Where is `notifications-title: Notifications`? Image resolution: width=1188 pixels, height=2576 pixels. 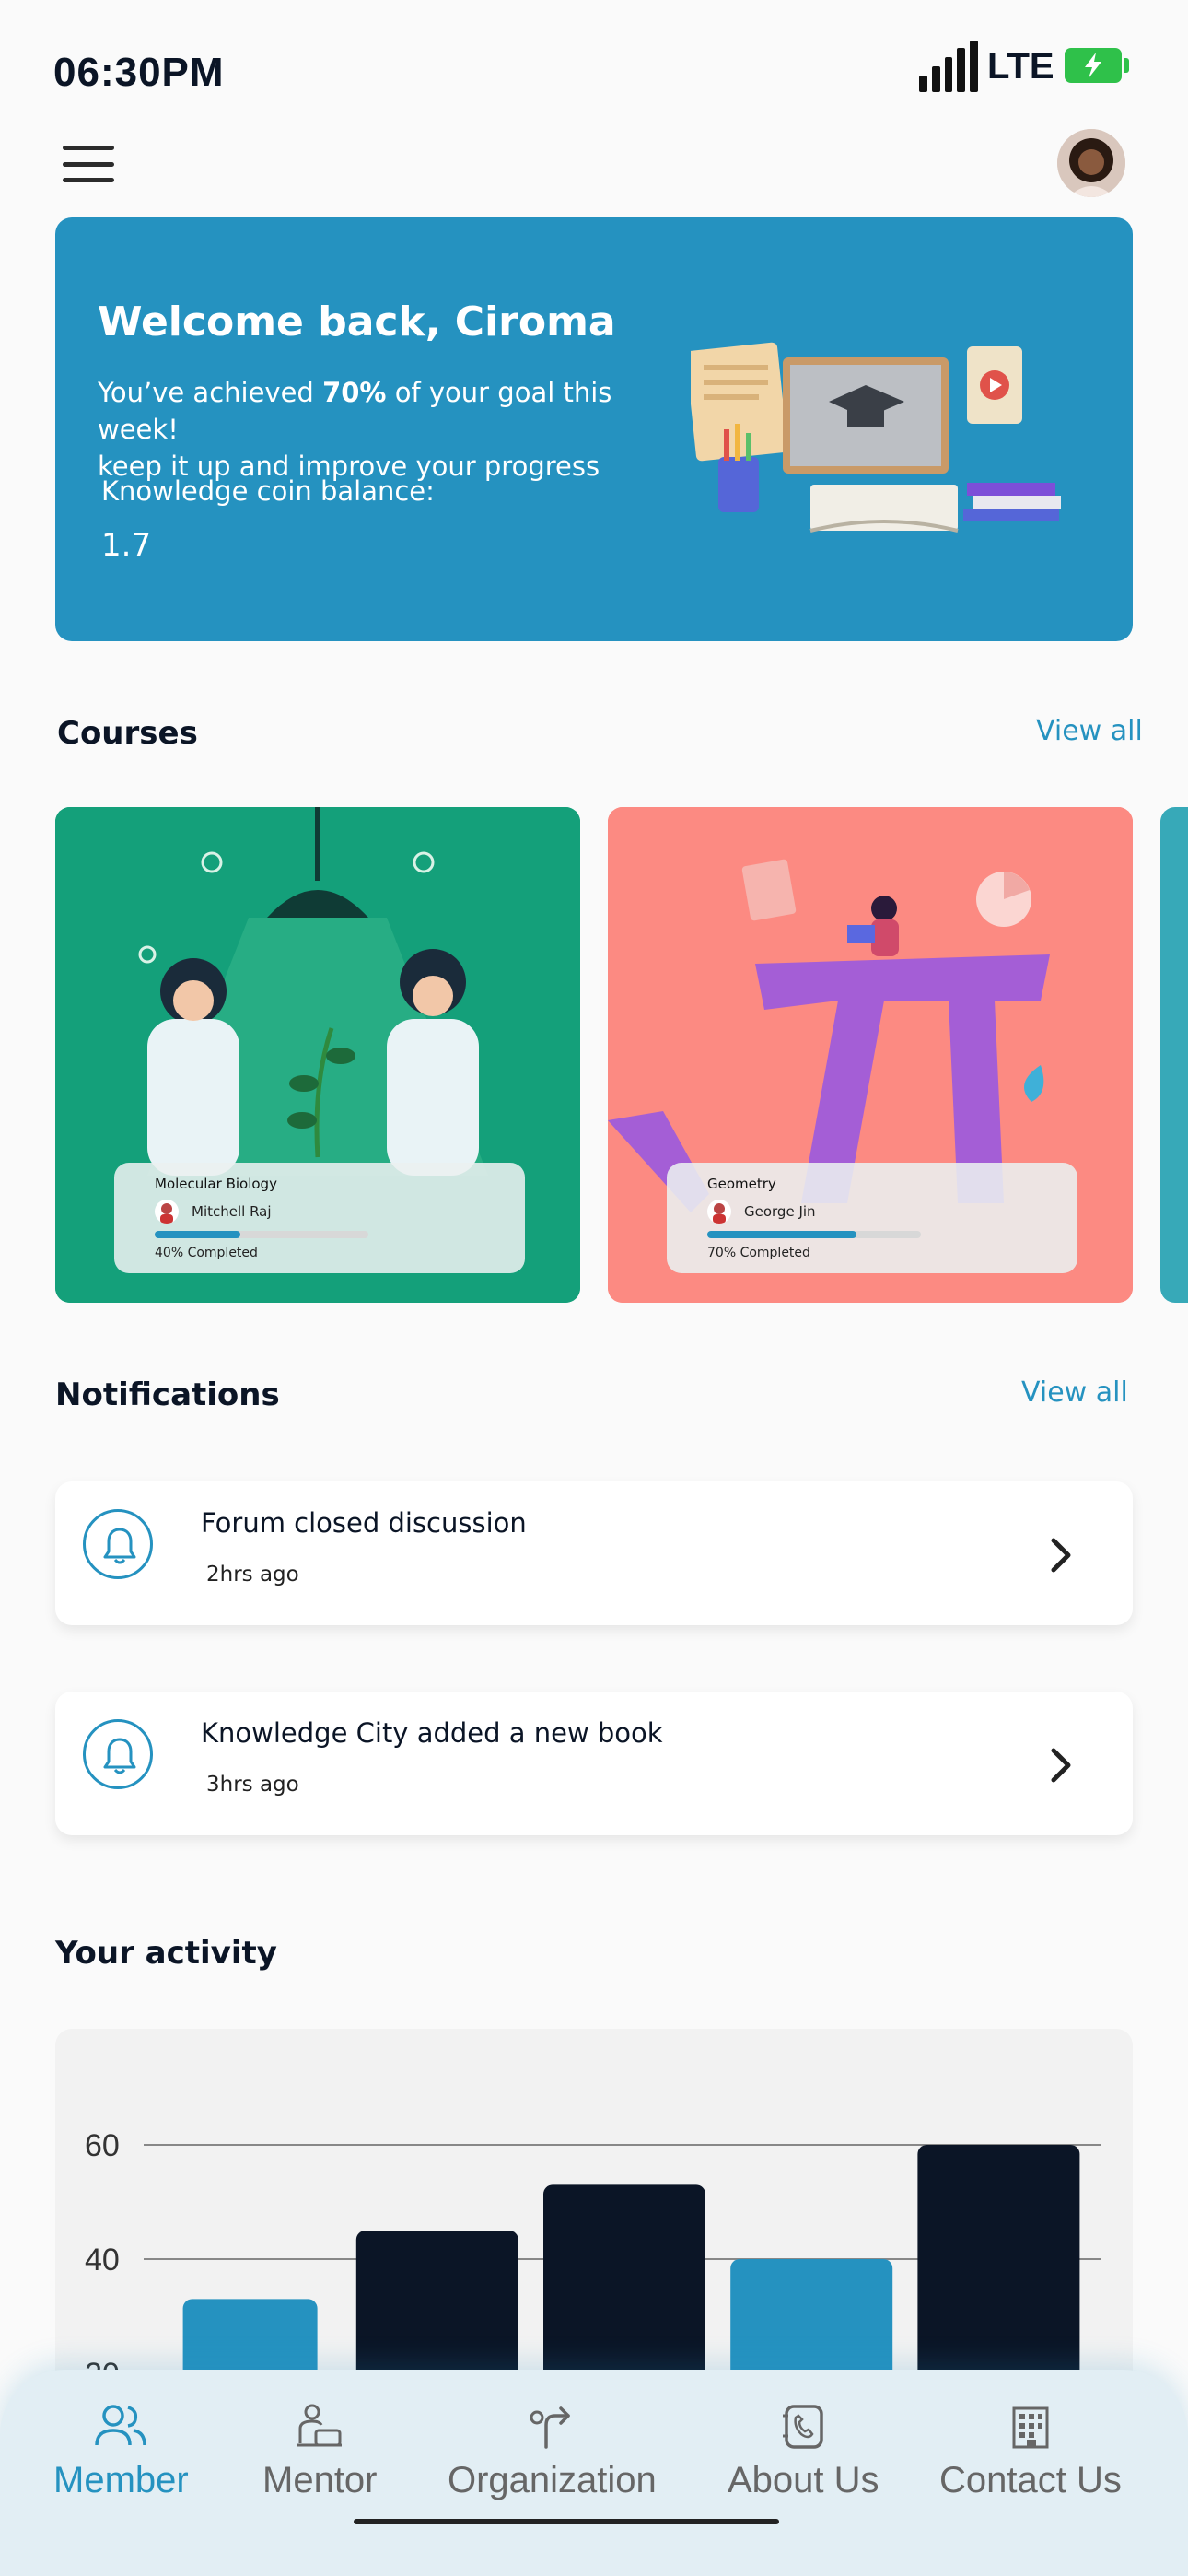
notifications-title: Notifications is located at coordinates (167, 1394).